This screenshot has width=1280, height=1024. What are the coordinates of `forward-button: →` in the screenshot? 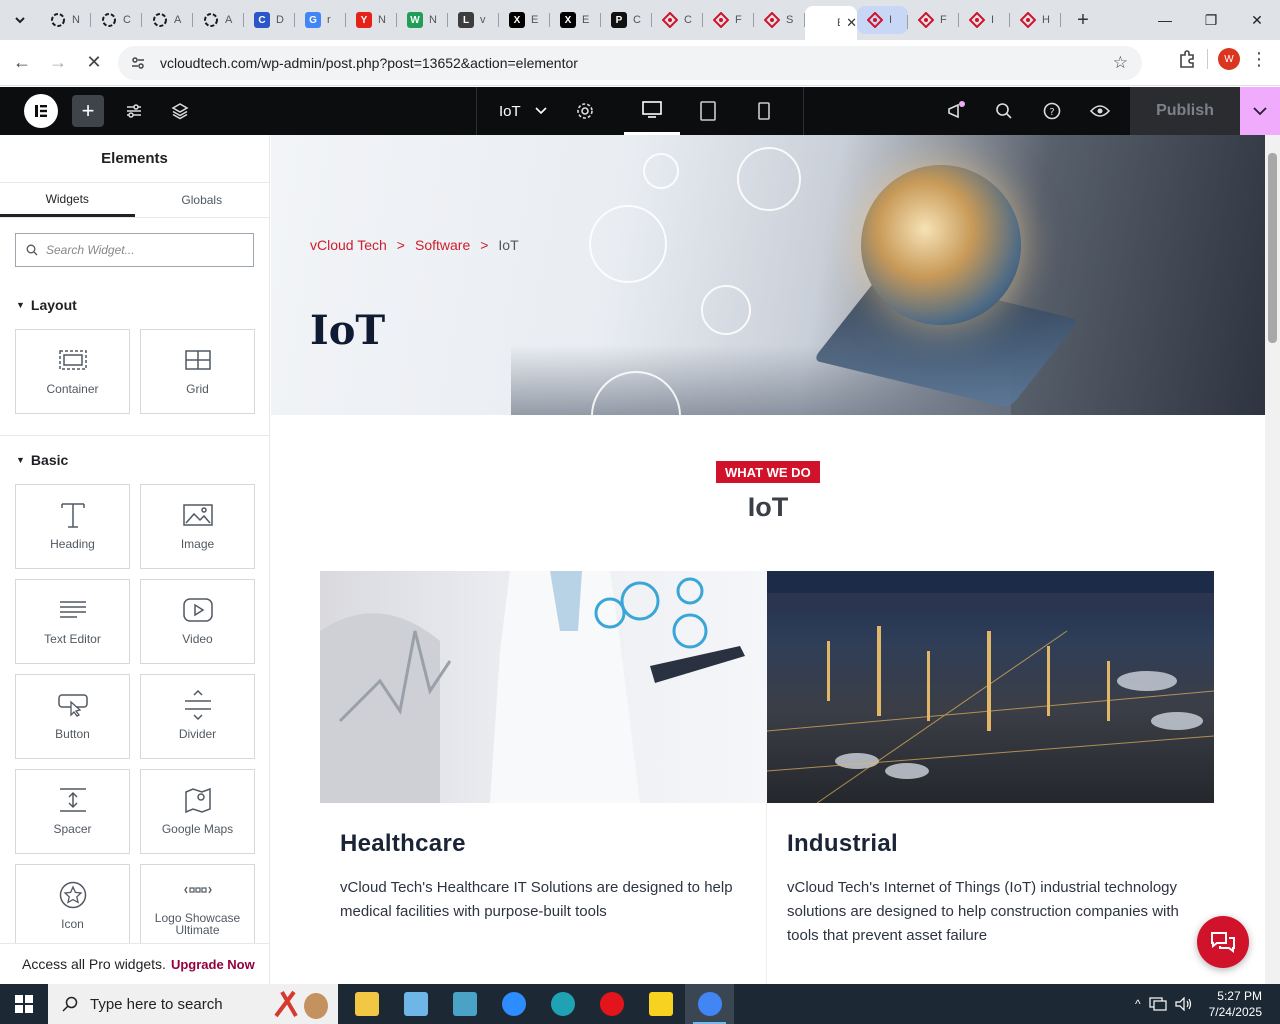 It's located at (58, 63).